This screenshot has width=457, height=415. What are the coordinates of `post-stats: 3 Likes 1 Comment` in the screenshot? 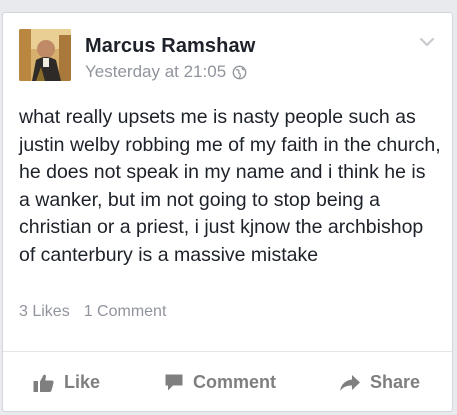 It's located at (92, 312).